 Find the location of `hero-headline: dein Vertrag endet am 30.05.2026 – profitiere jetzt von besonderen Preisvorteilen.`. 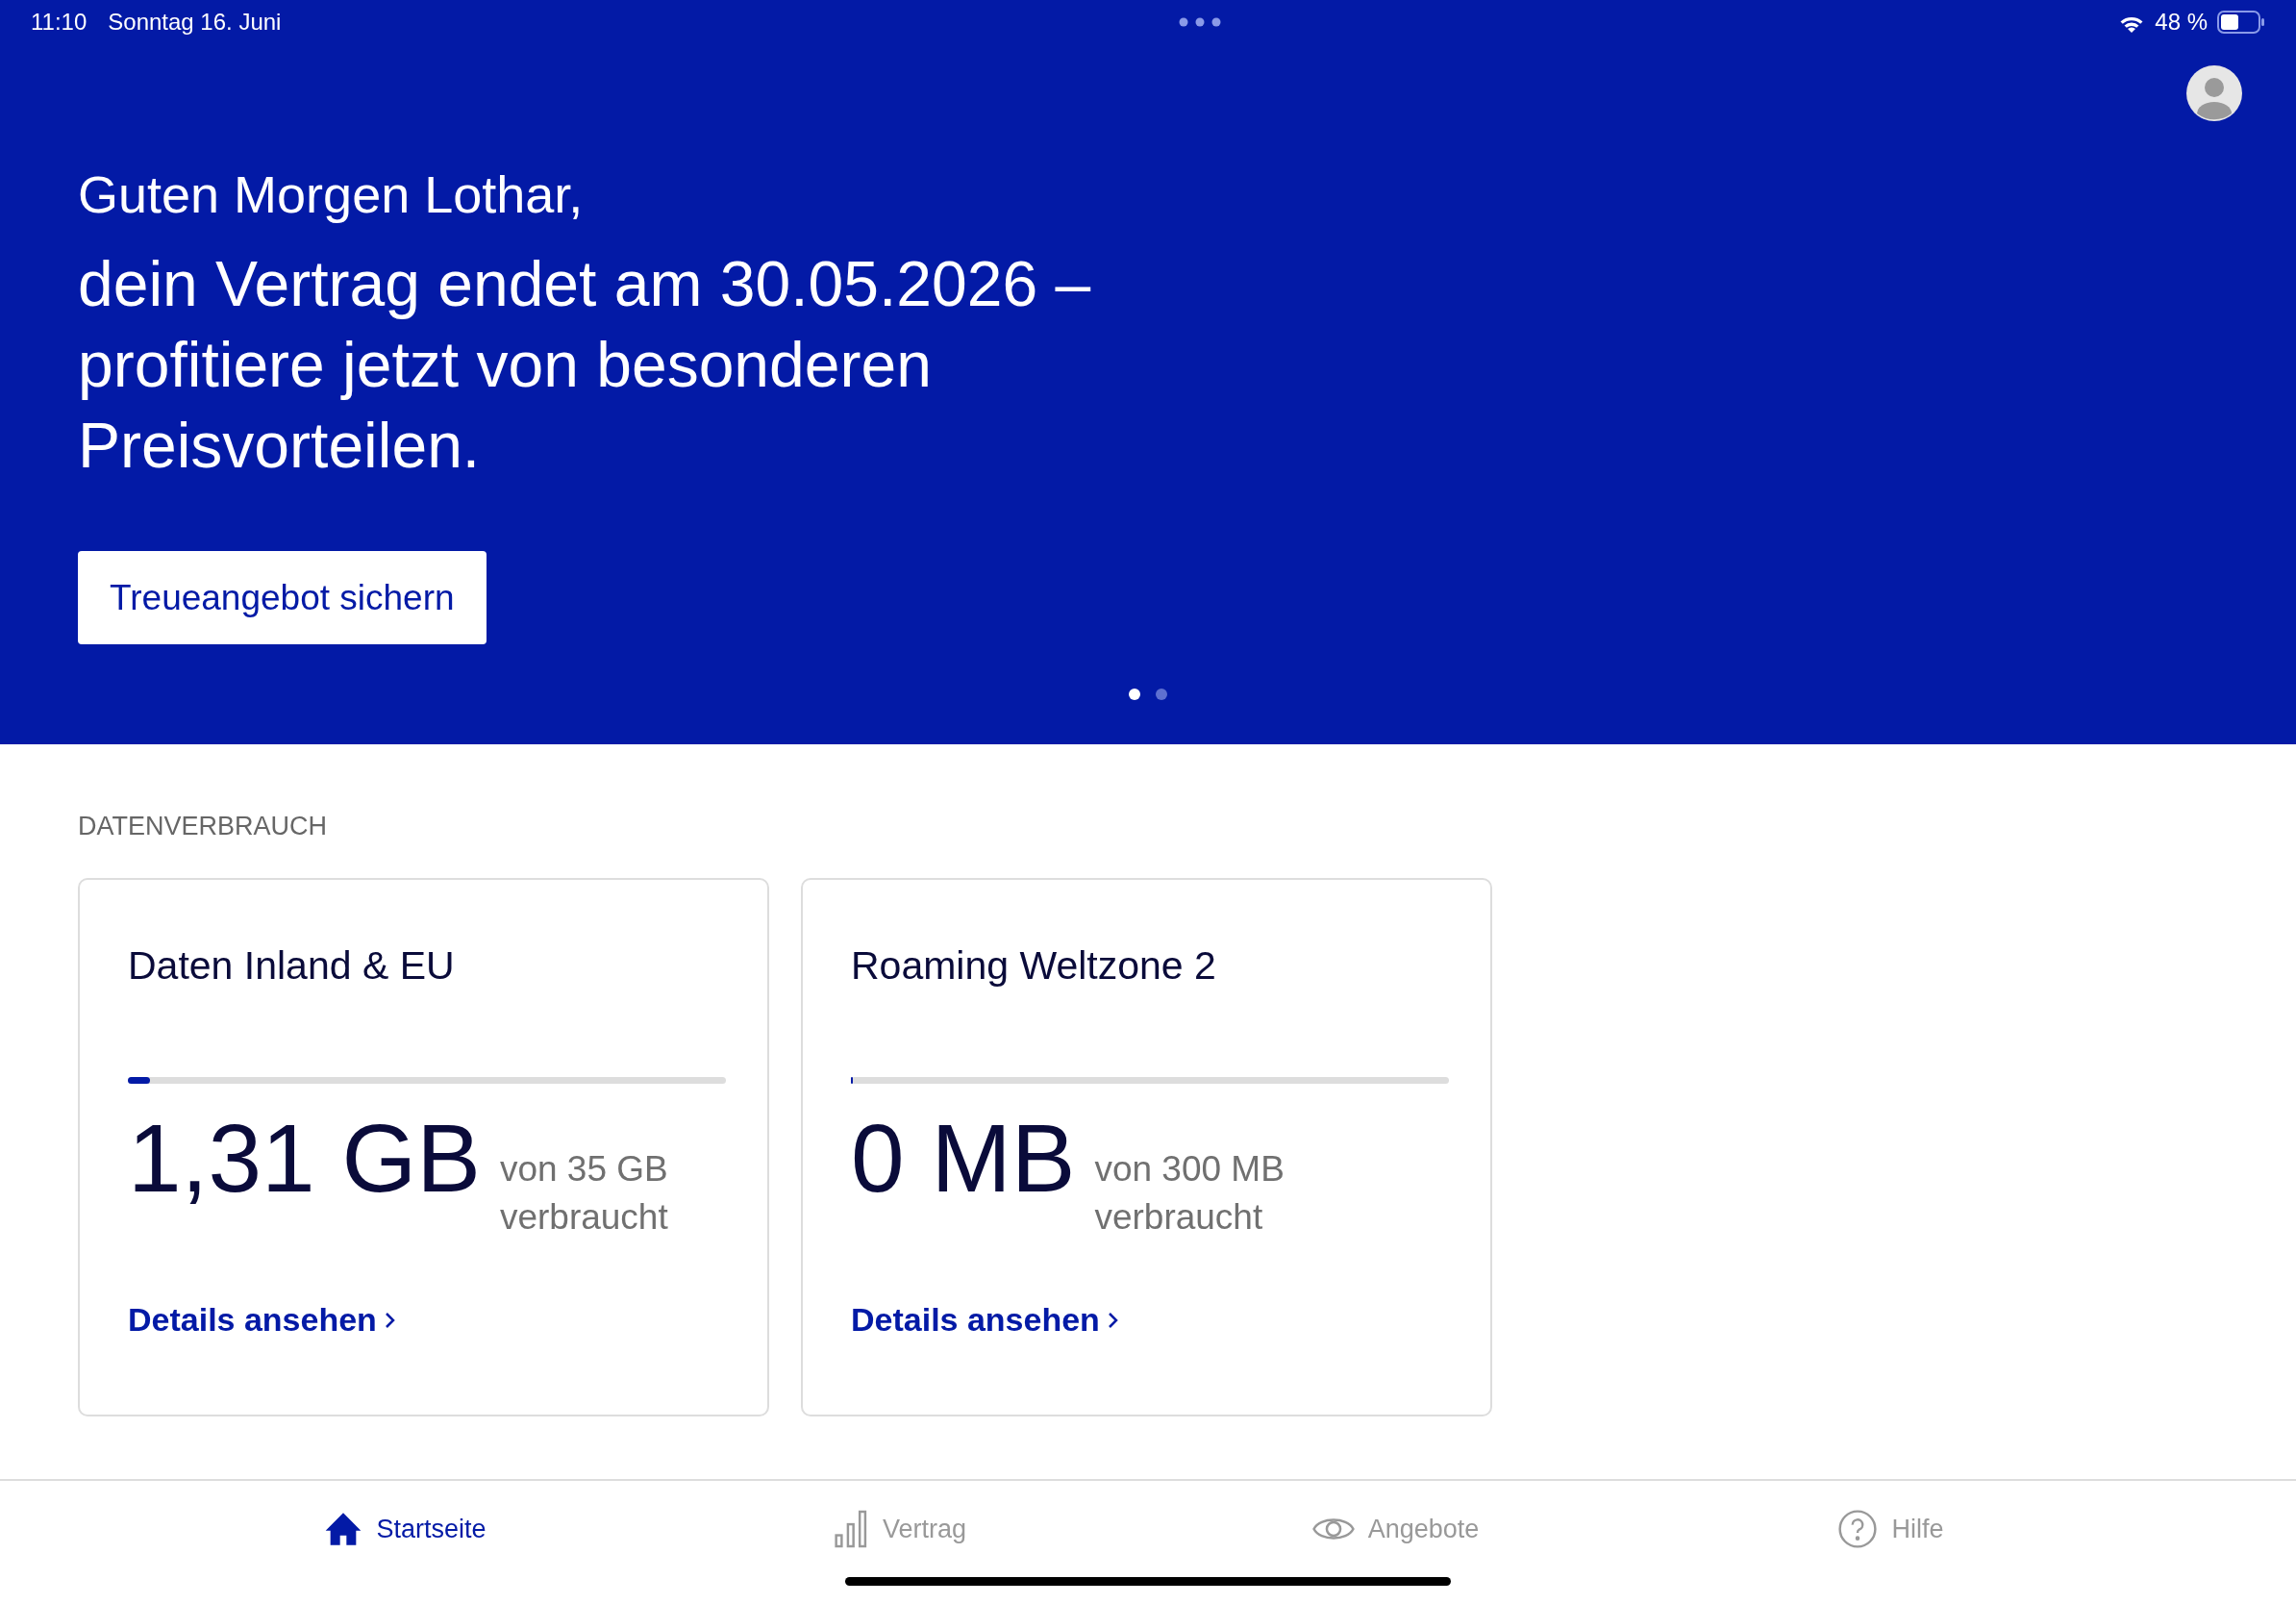

hero-headline: dein Vertrag endet am 30.05.2026 – profitiere jetzt von besonderen Preisvorteilen. is located at coordinates (585, 365).